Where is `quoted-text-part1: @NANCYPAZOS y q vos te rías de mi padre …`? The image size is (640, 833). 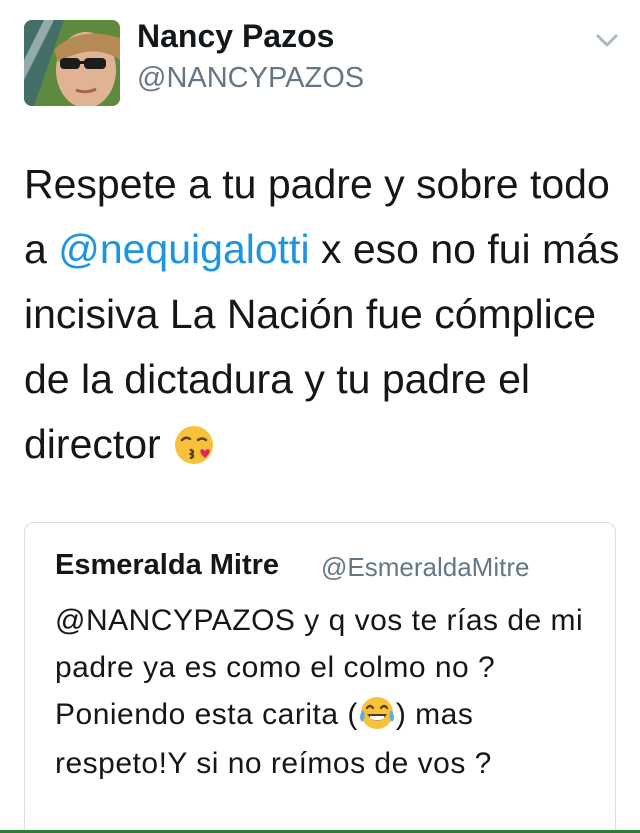 quoted-text-part1: @NANCYPAZOS y q vos te rías de mi padre … is located at coordinates (319, 667).